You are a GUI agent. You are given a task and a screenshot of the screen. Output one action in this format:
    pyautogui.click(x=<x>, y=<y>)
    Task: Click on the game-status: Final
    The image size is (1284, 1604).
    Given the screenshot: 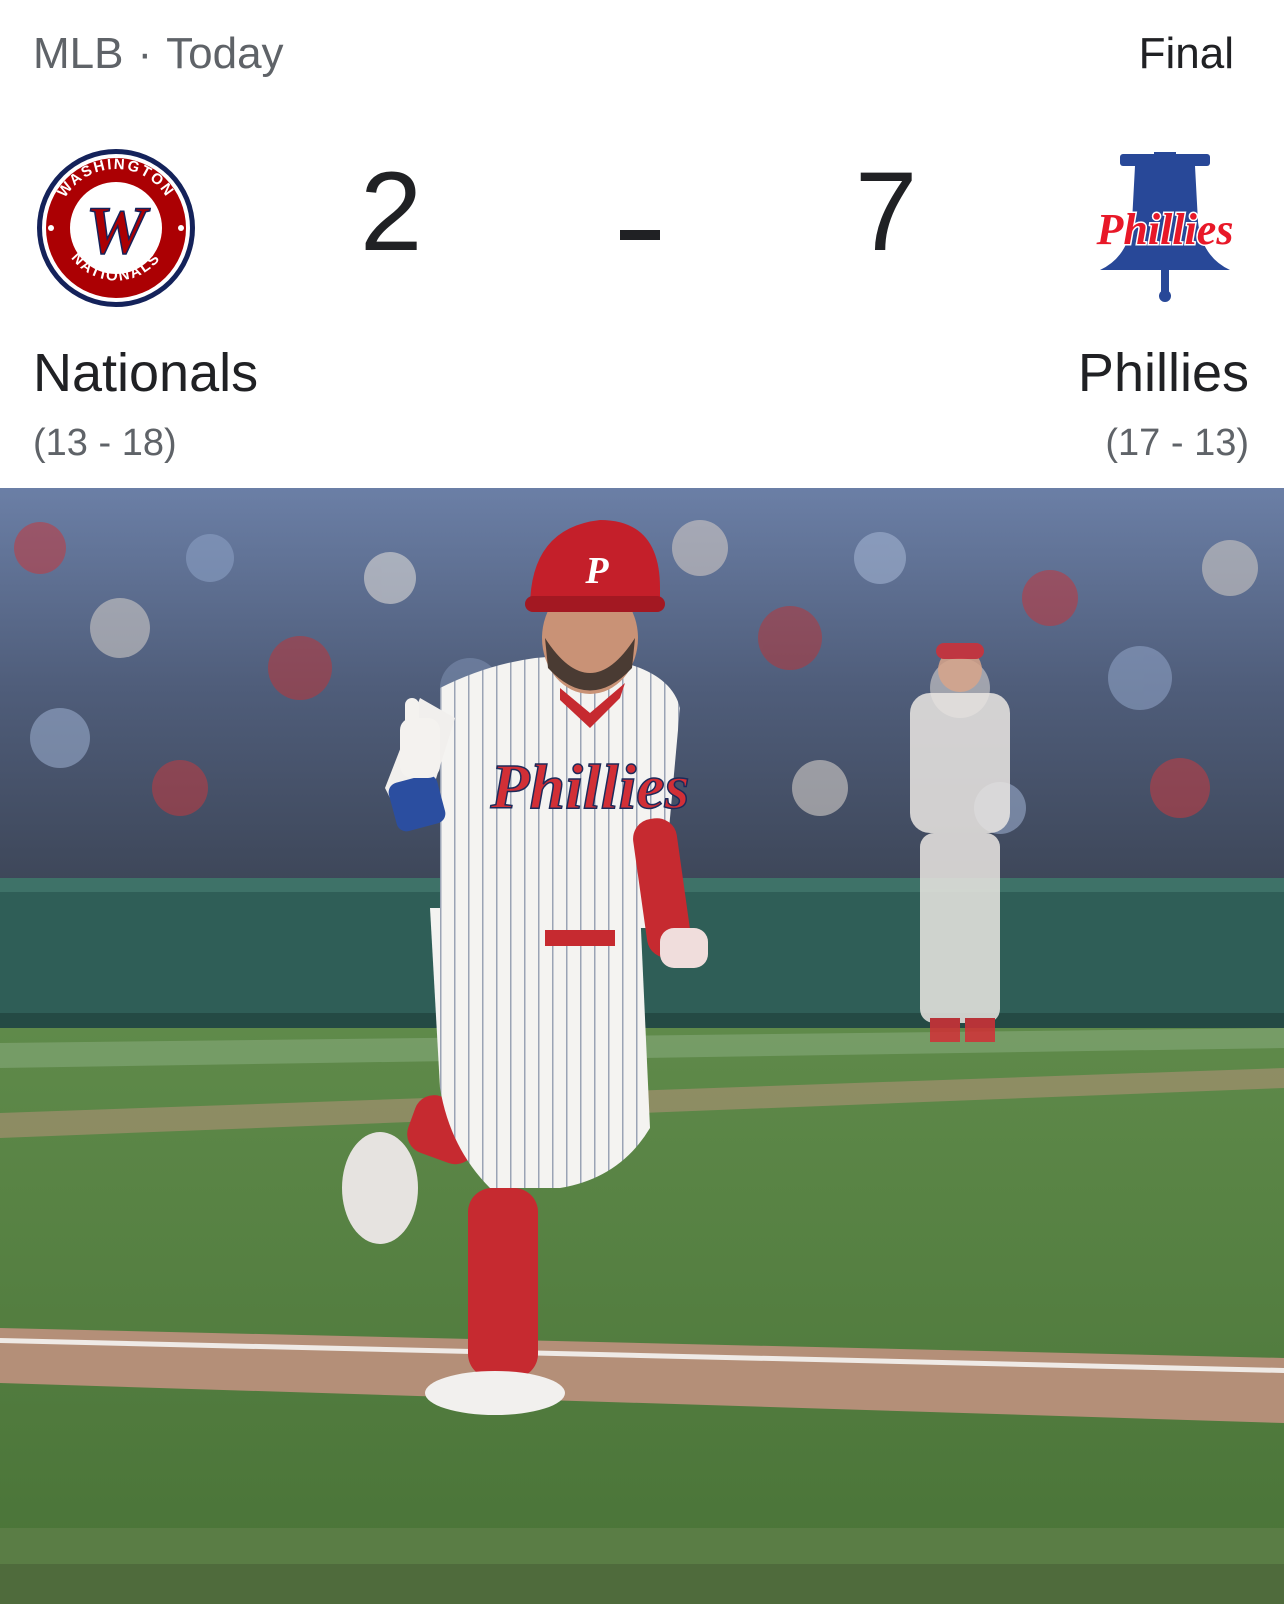 What is the action you would take?
    pyautogui.click(x=1186, y=53)
    